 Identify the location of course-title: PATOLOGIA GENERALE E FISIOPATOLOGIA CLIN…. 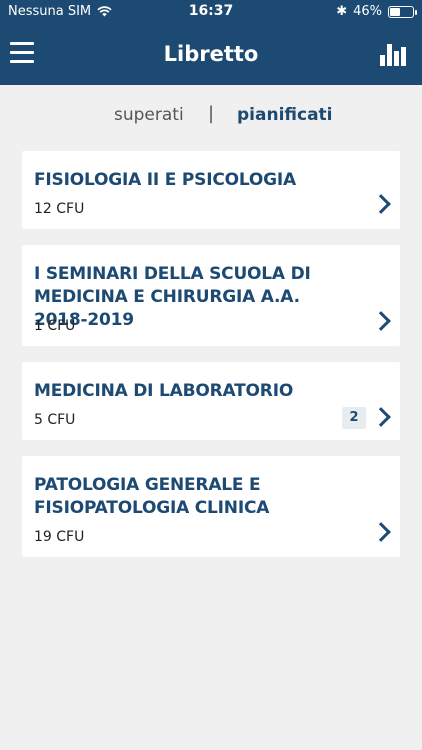
(152, 496).